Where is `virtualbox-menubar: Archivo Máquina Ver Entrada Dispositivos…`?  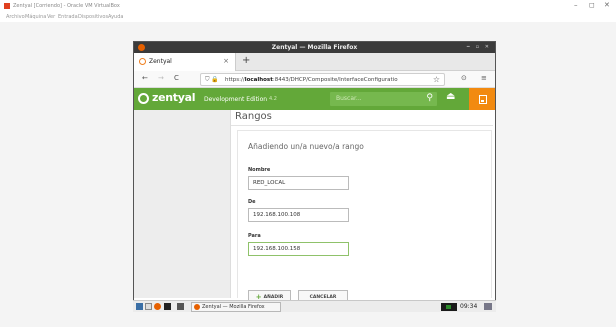
virtualbox-menubar: Archivo Máquina Ver Entrada Dispositivos… is located at coordinates (308, 17).